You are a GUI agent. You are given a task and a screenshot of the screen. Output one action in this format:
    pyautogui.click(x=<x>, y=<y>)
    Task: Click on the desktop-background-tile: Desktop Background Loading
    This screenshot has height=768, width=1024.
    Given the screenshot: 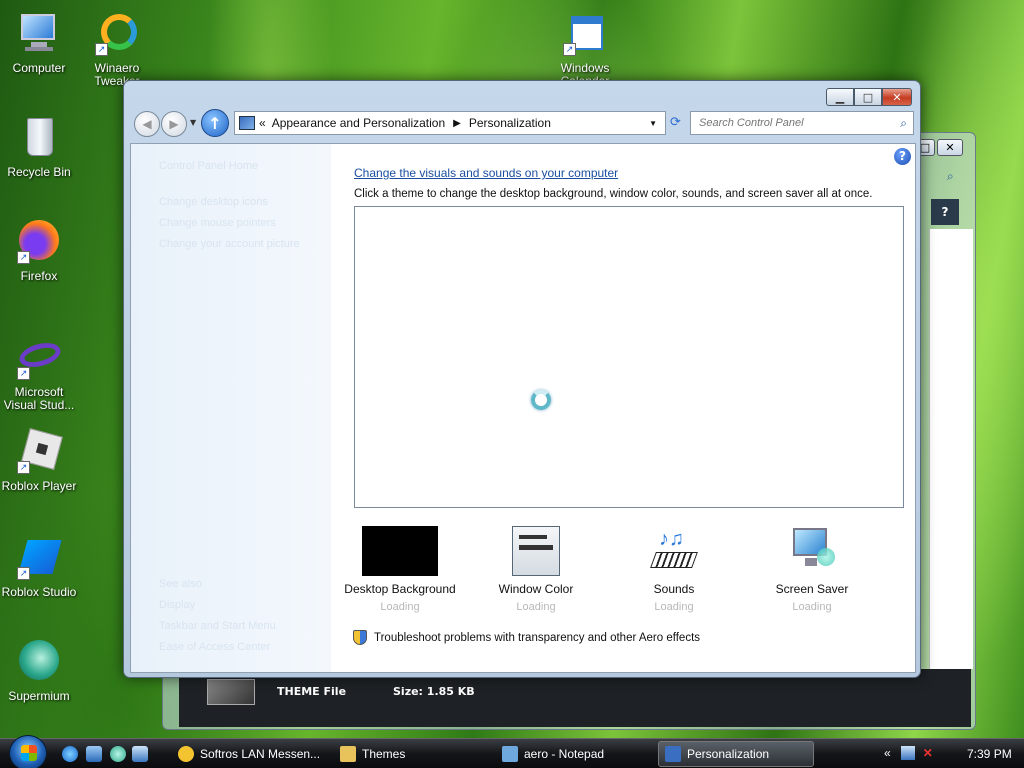 What is the action you would take?
    pyautogui.click(x=400, y=569)
    